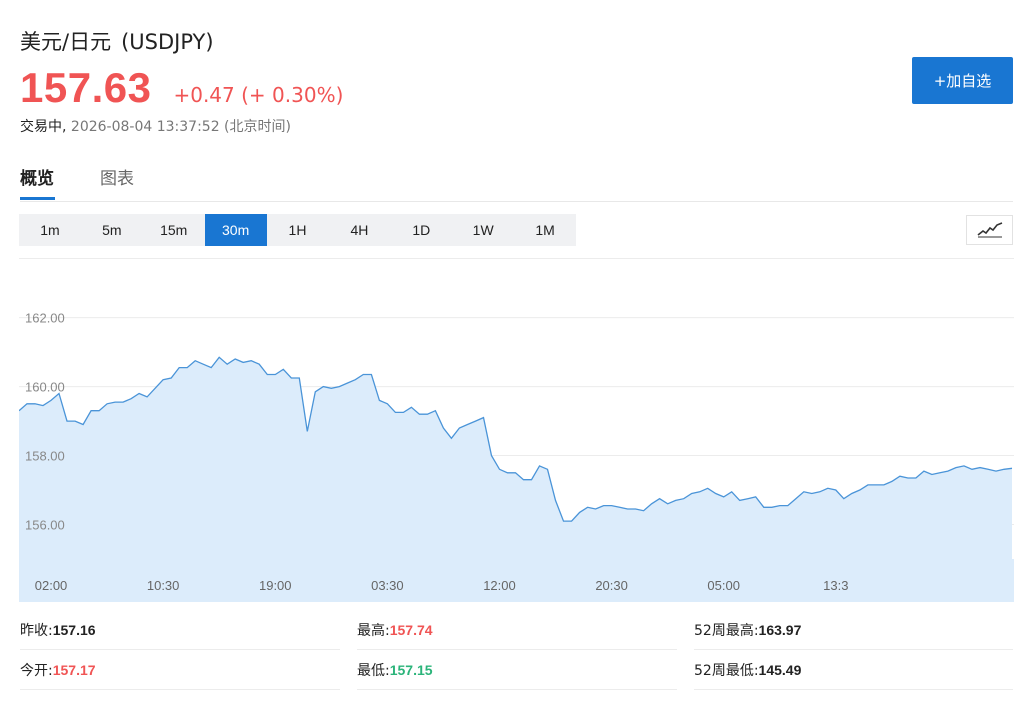 Image resolution: width=1024 pixels, height=705 pixels. I want to click on range-1d-button: 1D, so click(421, 230).